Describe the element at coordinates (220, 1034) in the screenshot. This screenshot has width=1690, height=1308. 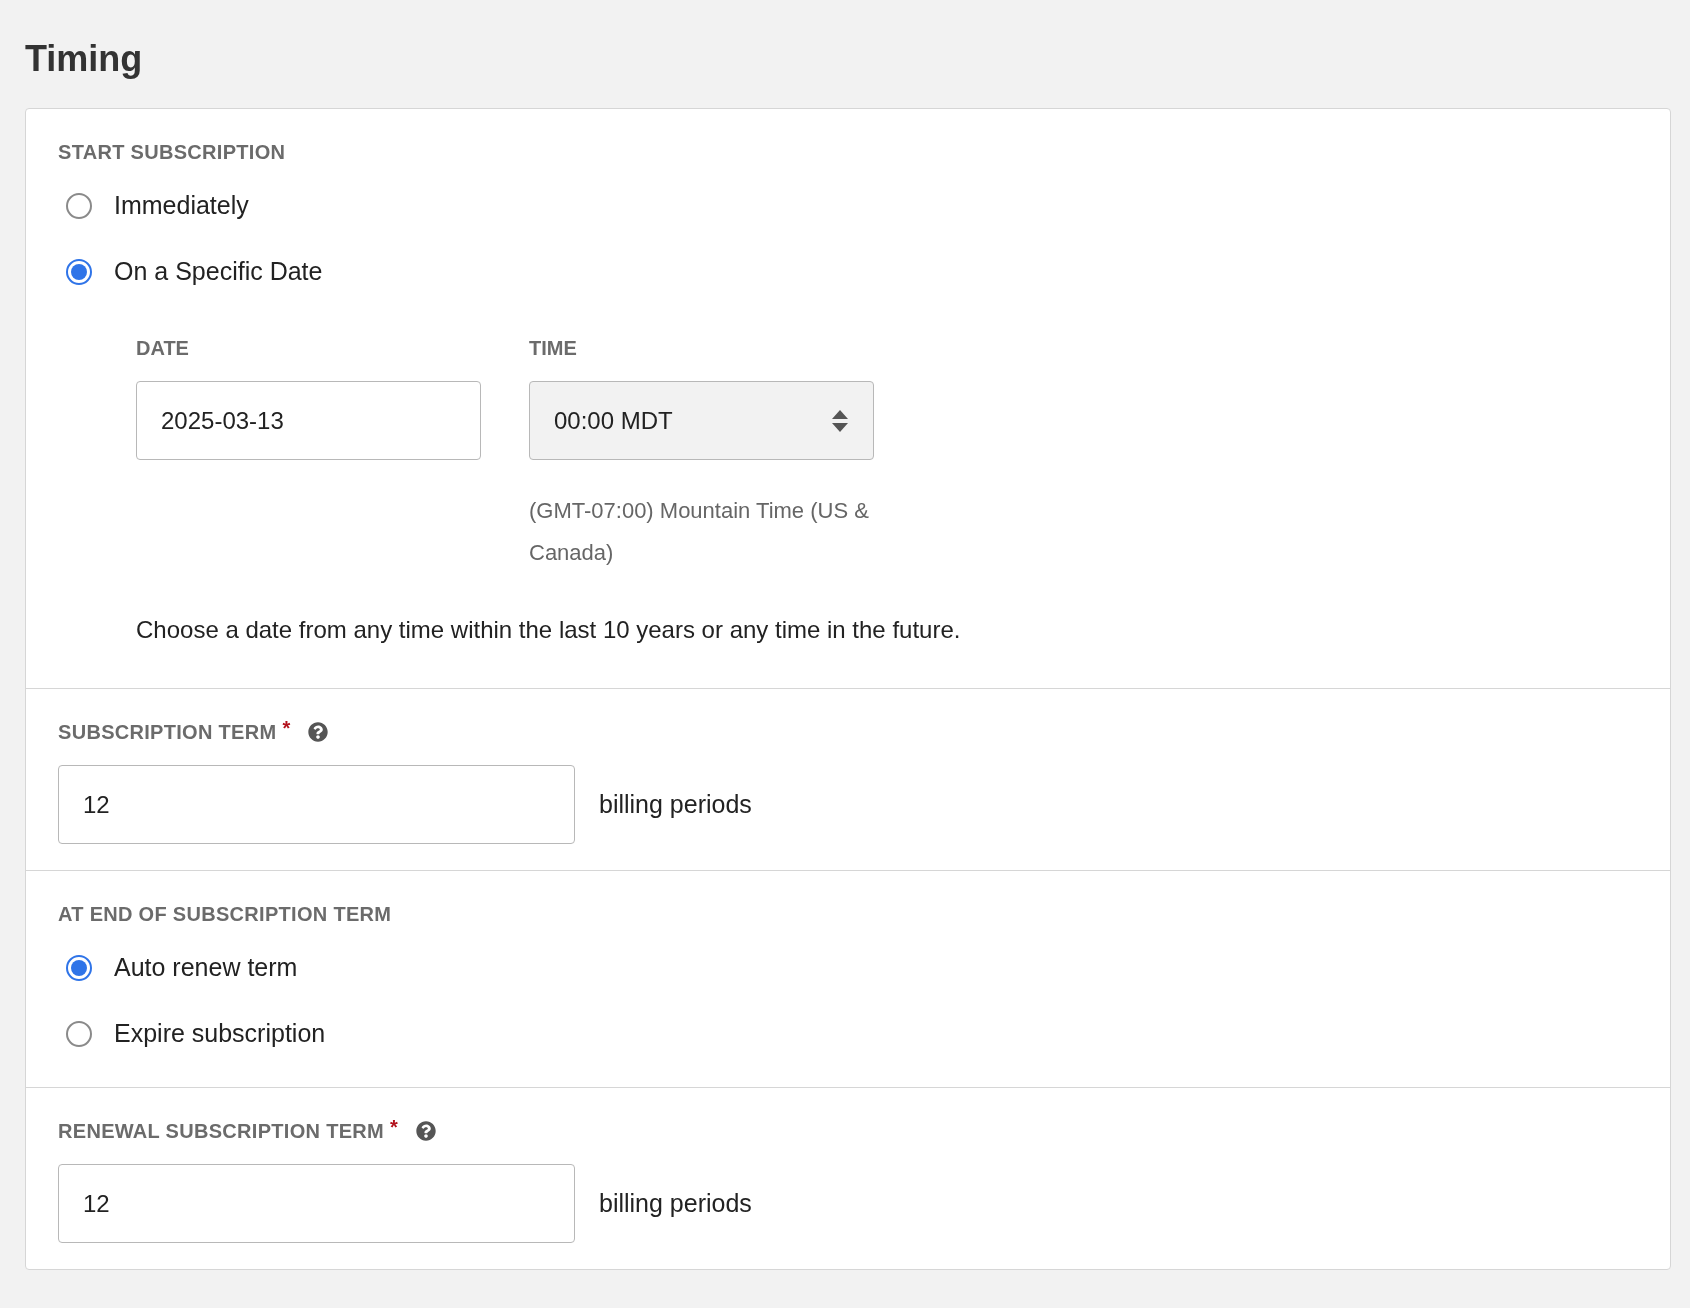
I see `radio-label: Expire subscription` at that location.